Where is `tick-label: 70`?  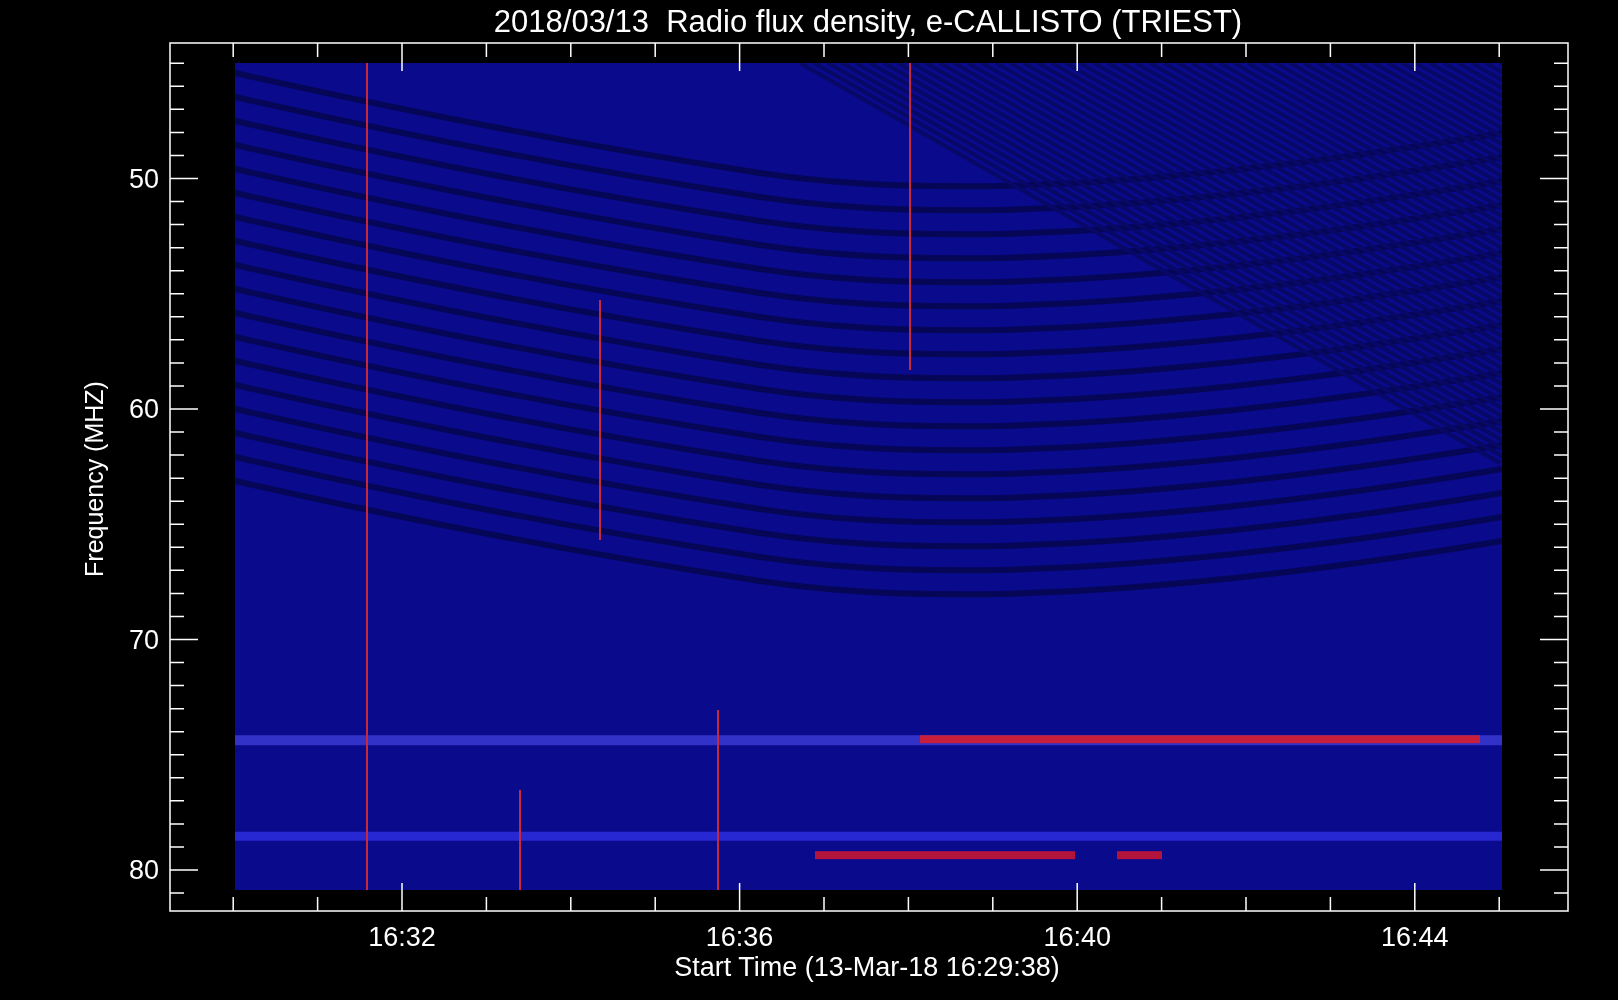 tick-label: 70 is located at coordinates (143, 639).